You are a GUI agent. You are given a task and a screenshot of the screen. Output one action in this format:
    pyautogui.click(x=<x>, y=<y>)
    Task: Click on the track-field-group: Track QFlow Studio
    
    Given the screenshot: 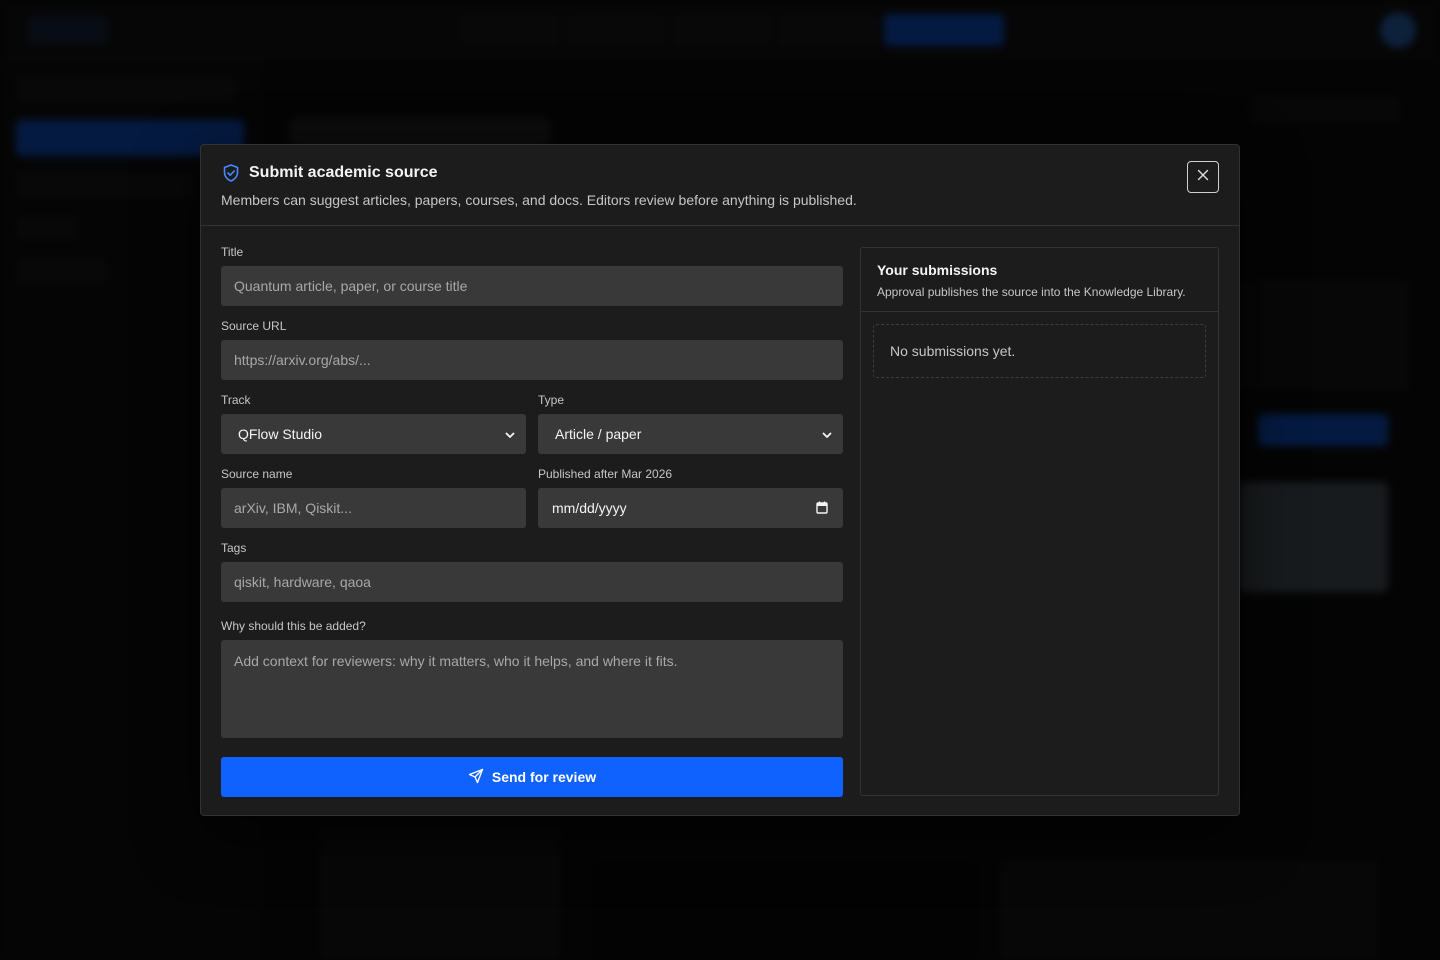 What is the action you would take?
    pyautogui.click(x=373, y=423)
    